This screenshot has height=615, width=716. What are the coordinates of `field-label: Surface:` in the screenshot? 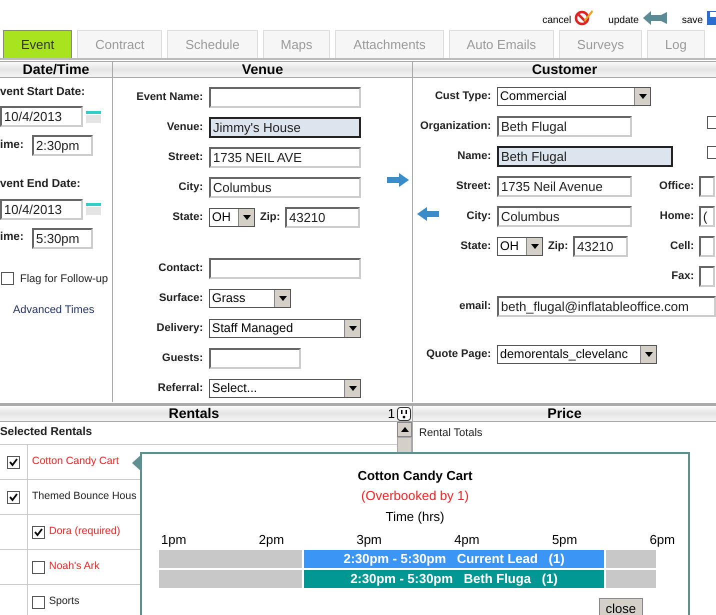 It's located at (180, 298).